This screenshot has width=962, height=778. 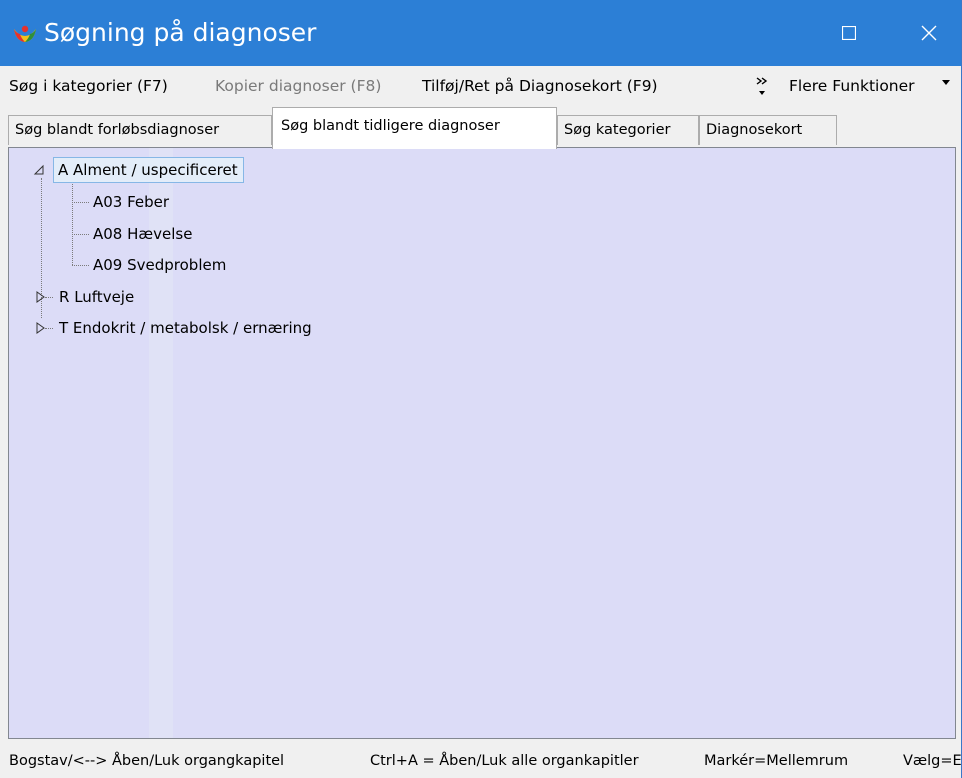 I want to click on tree-node-label: A09 Svedproblem, so click(x=160, y=265).